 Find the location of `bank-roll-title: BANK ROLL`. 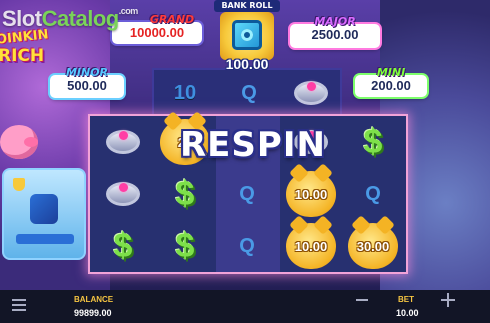

bank-roll-title: BANK ROLL is located at coordinates (247, 6).